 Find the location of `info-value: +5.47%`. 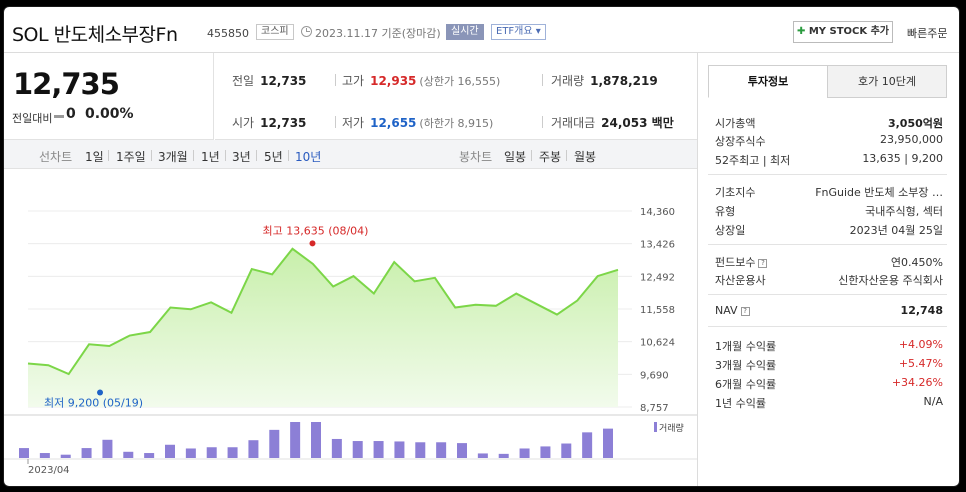

info-value: +5.47% is located at coordinates (920, 363).